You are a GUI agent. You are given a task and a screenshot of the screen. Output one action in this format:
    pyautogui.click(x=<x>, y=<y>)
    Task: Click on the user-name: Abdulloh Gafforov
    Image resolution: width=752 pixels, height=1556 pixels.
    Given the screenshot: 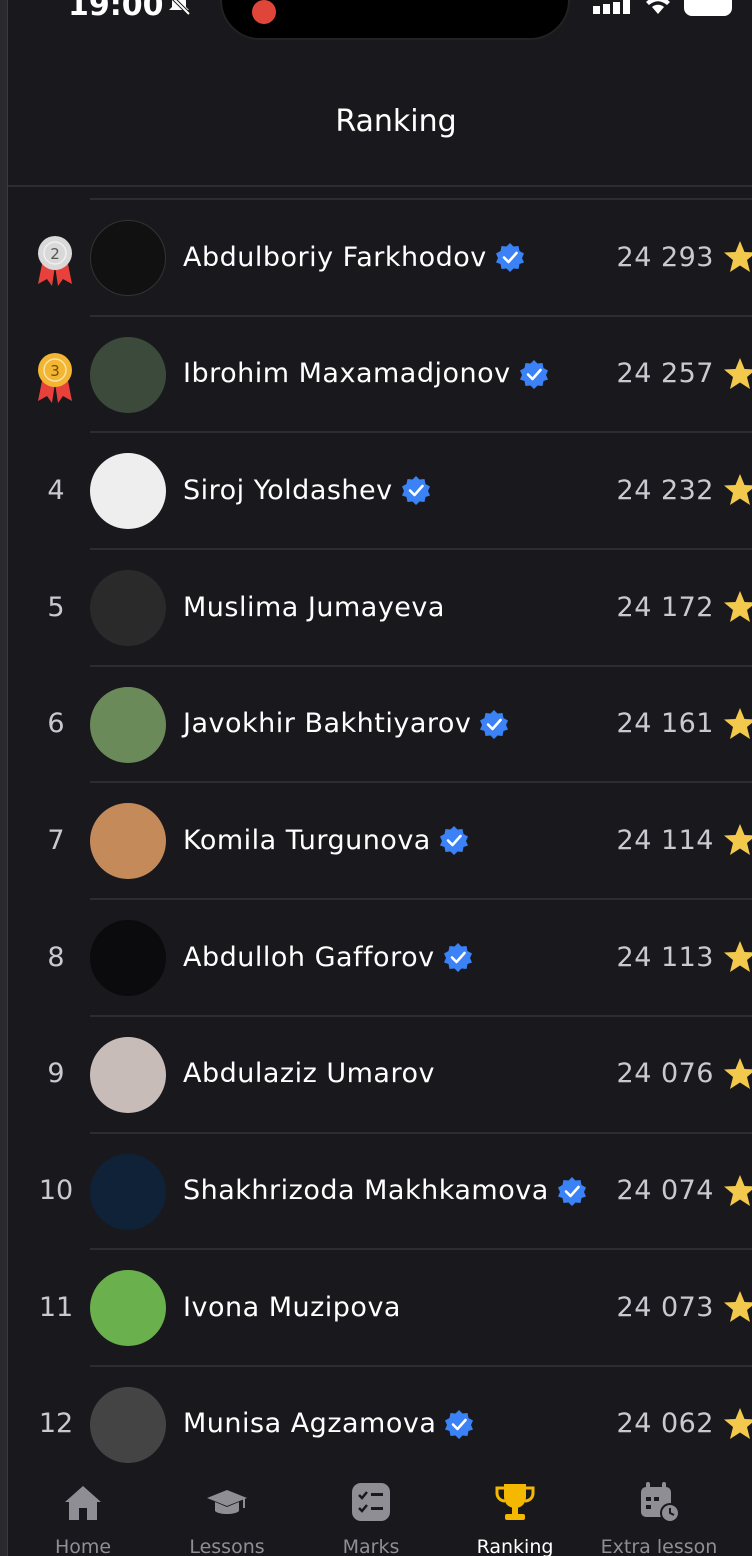 What is the action you would take?
    pyautogui.click(x=309, y=957)
    